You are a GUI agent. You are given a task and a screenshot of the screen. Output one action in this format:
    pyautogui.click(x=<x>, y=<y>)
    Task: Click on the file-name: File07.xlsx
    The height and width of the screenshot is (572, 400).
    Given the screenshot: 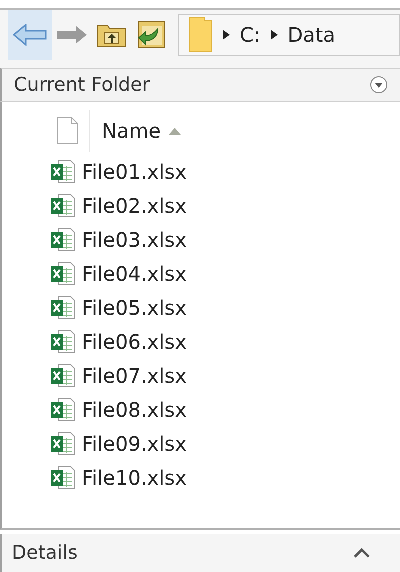 What is the action you would take?
    pyautogui.click(x=134, y=376)
    